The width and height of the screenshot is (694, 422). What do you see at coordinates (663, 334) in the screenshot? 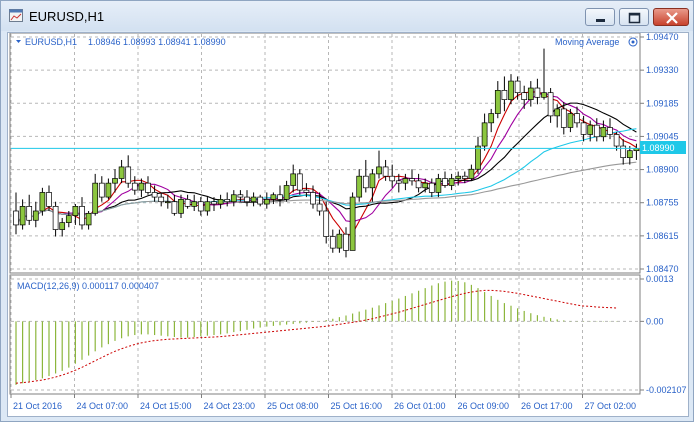
I see `macd-axis: 0.0013 0.00 -0.002107` at bounding box center [663, 334].